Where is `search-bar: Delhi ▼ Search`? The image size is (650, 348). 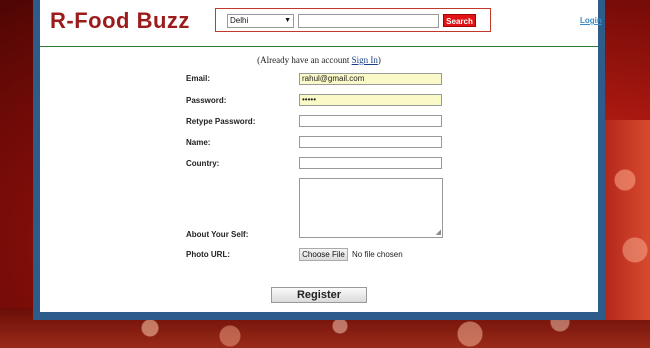
search-bar: Delhi ▼ Search is located at coordinates (353, 20).